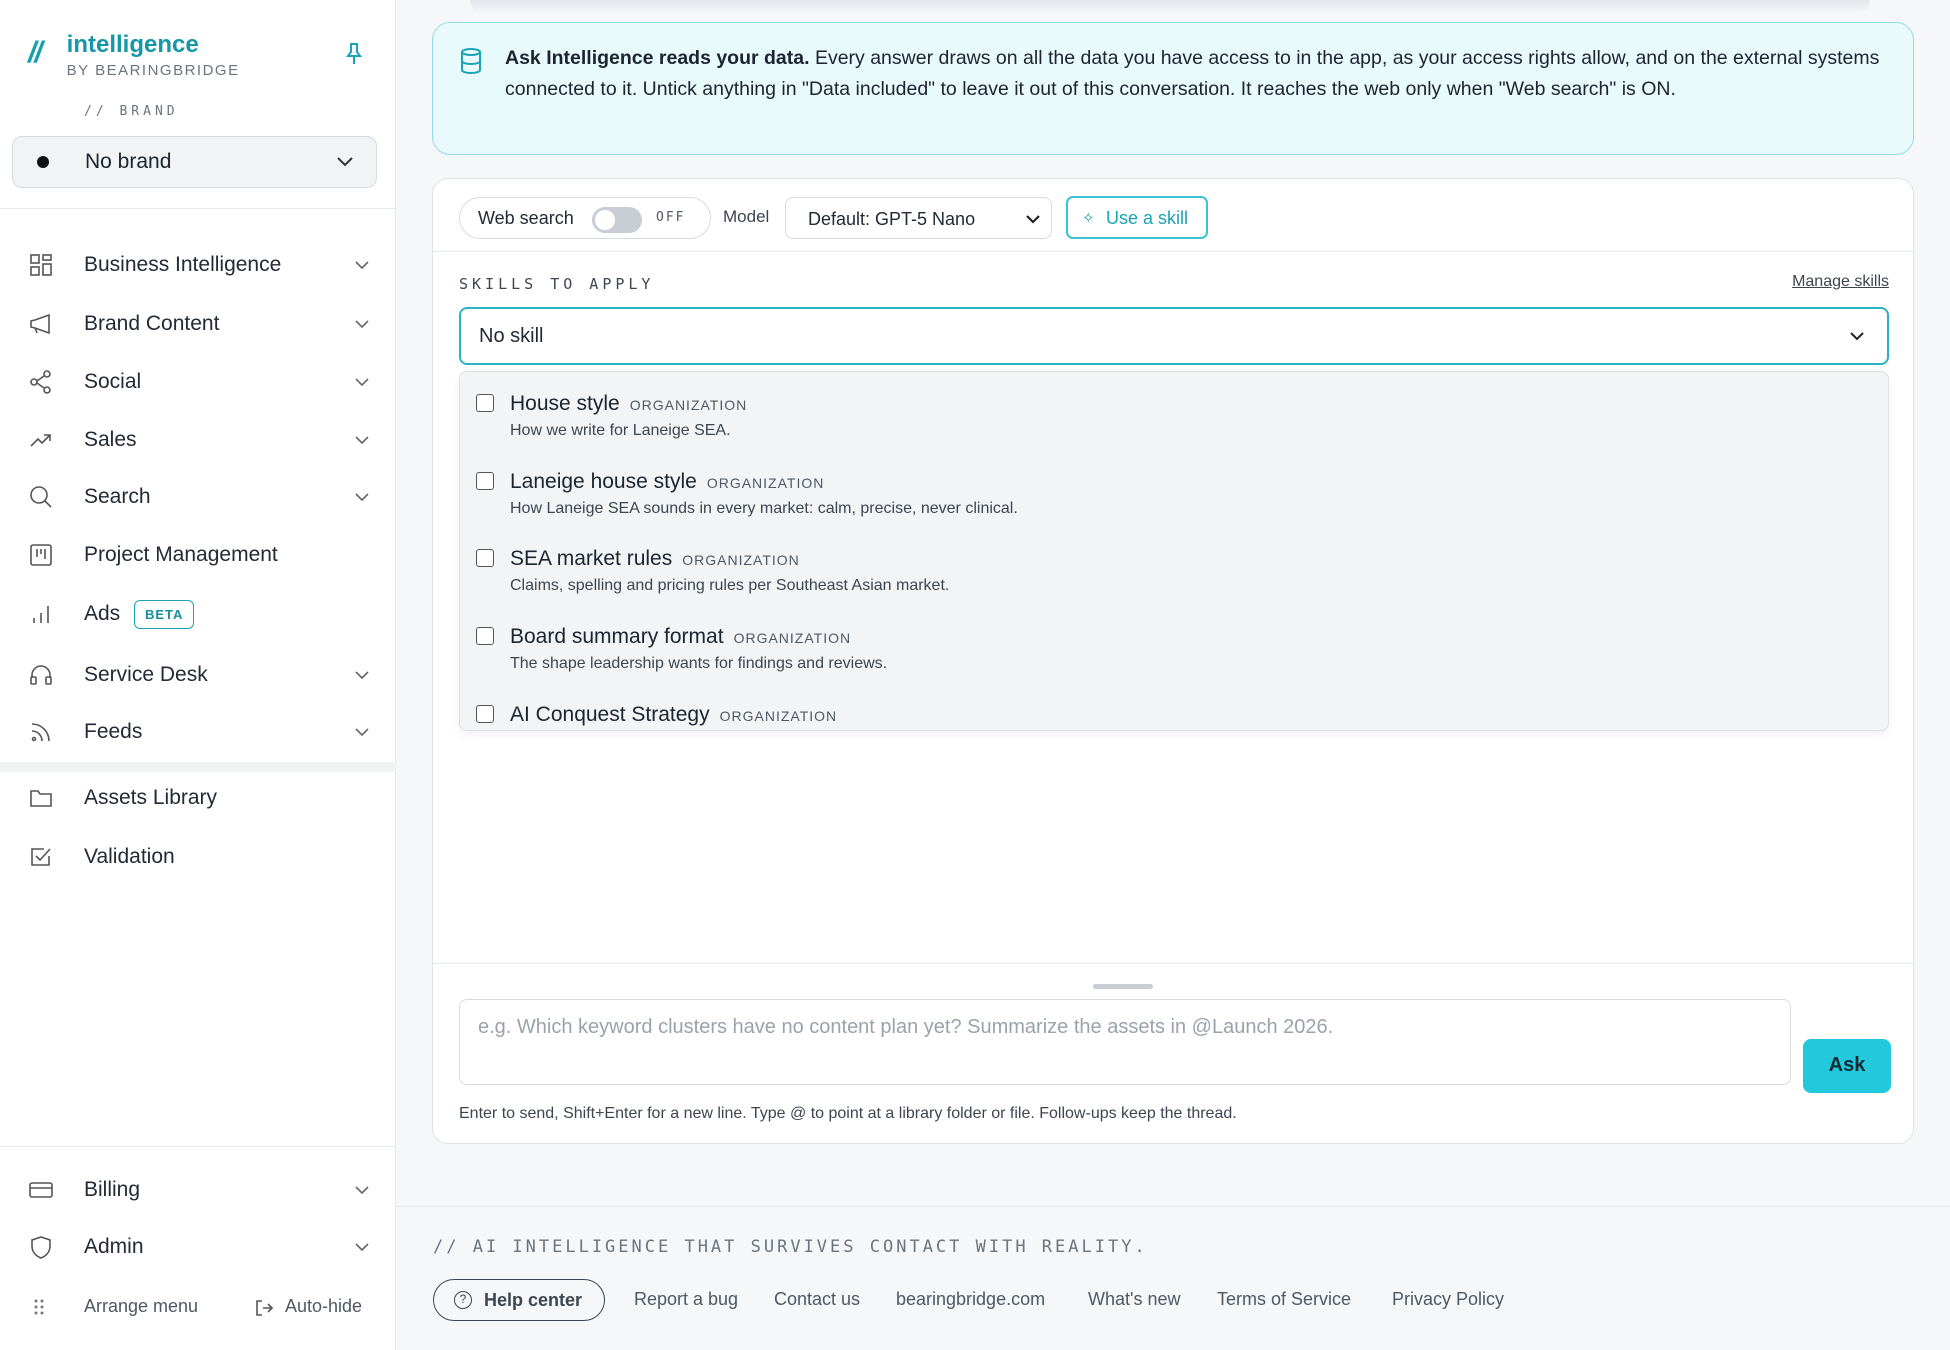 The width and height of the screenshot is (1950, 1350). What do you see at coordinates (198, 857) in the screenshot?
I see `nav-item-validation: Validation` at bounding box center [198, 857].